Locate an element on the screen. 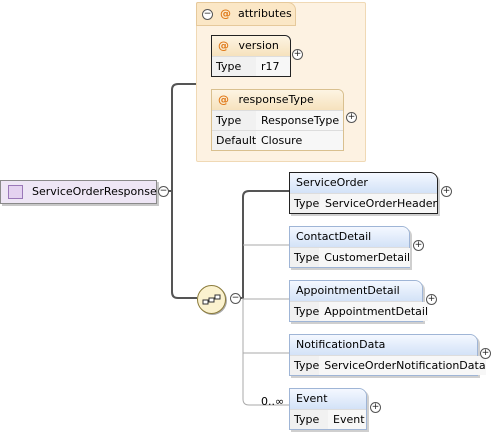  element-contactdetail: ContactDetail Type CustomerDetail is located at coordinates (350, 247).